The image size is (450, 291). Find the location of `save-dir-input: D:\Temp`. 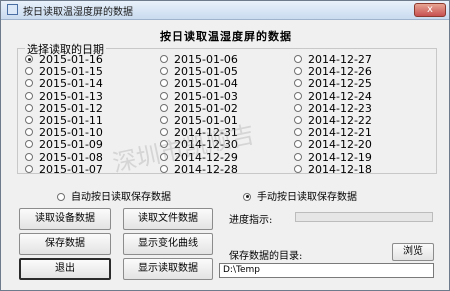

save-dir-input: D:\Temp is located at coordinates (326, 270).